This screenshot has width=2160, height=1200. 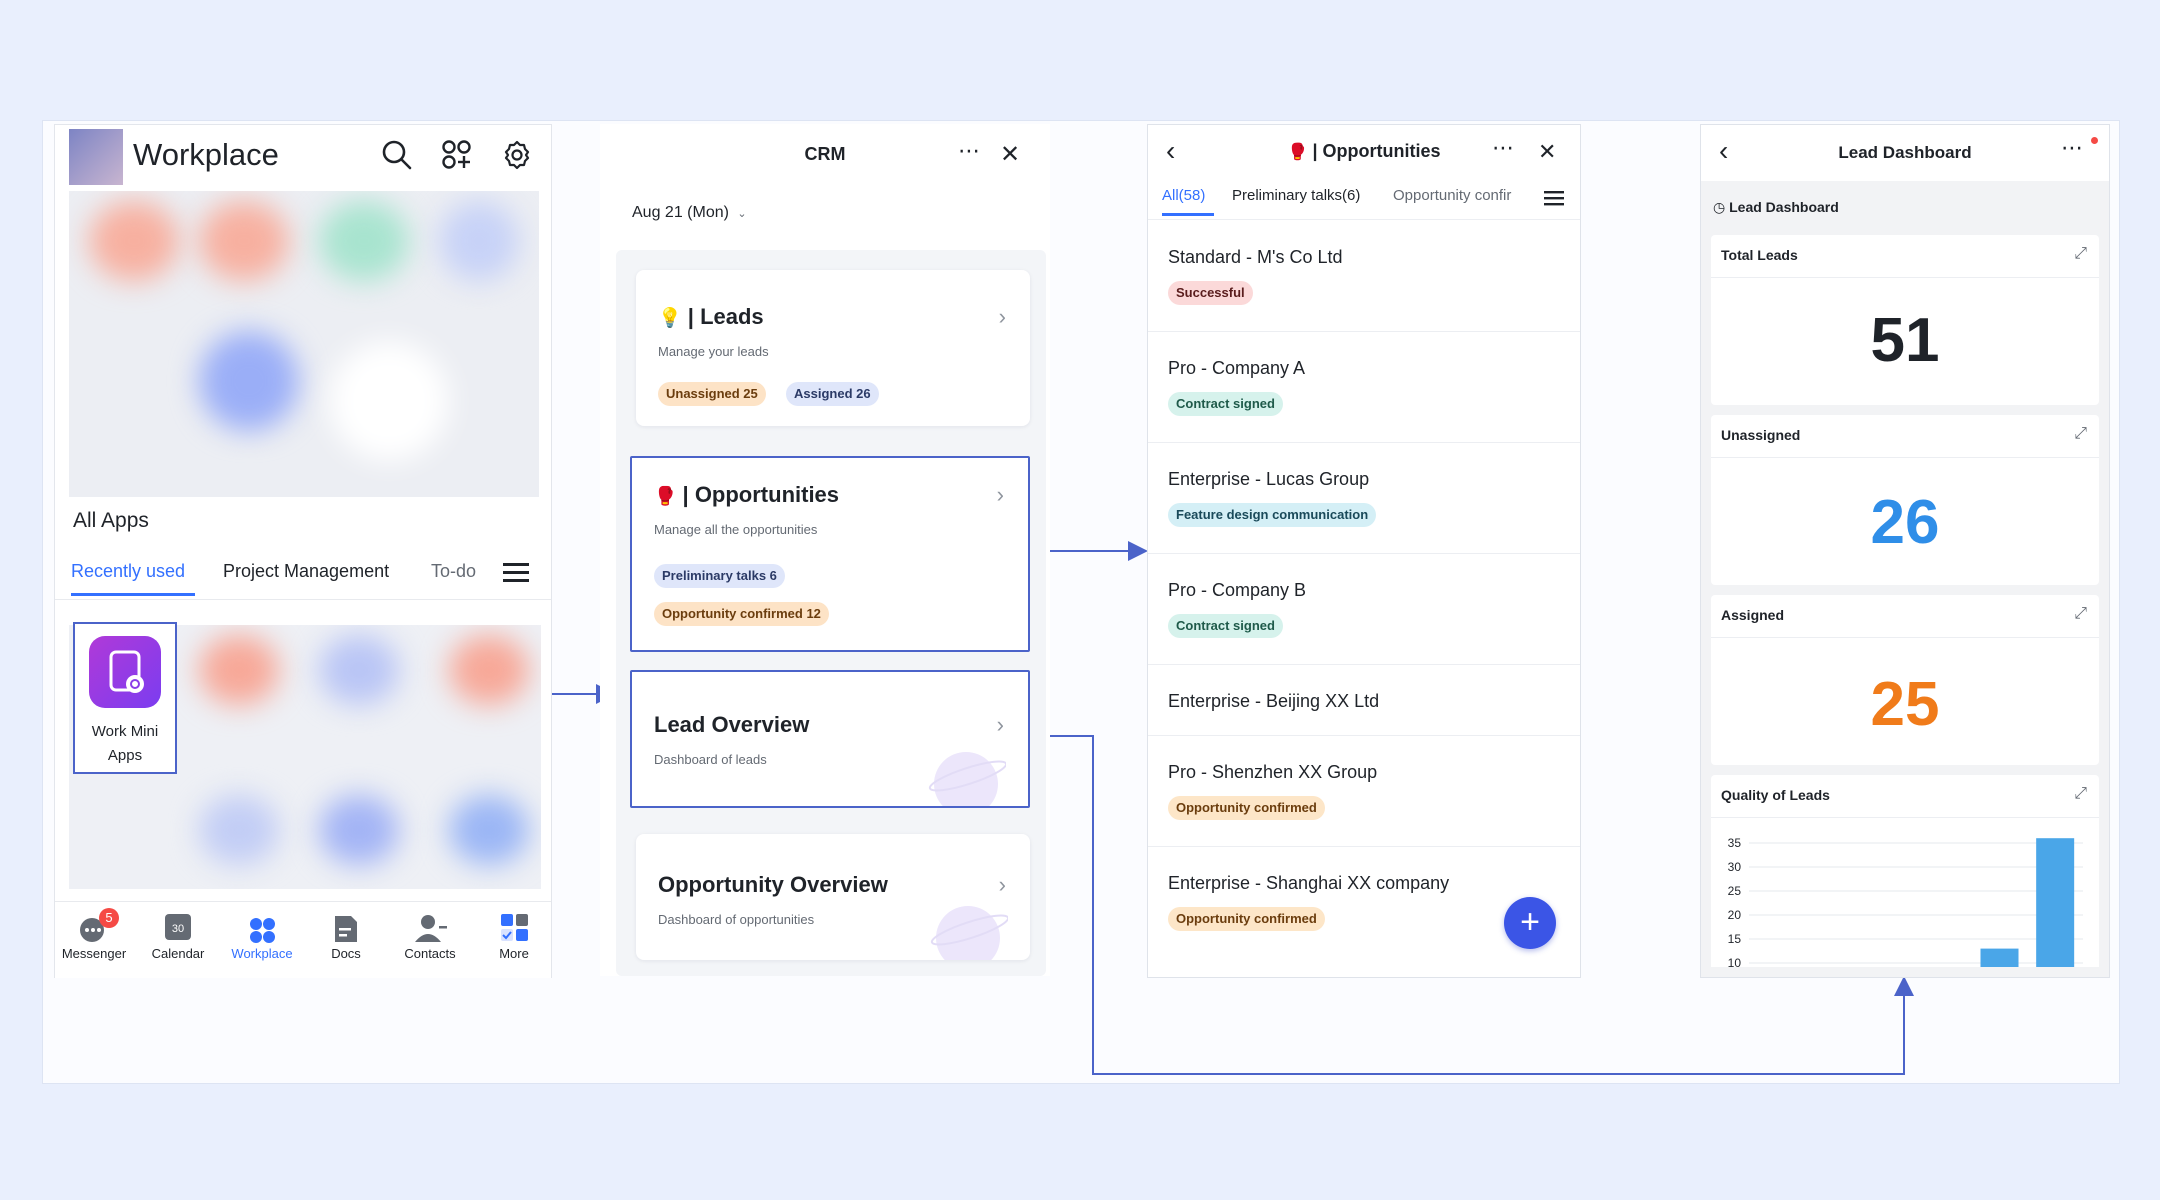 What do you see at coordinates (1905, 680) in the screenshot?
I see `card-assigned: Assigned ⤢ 25` at bounding box center [1905, 680].